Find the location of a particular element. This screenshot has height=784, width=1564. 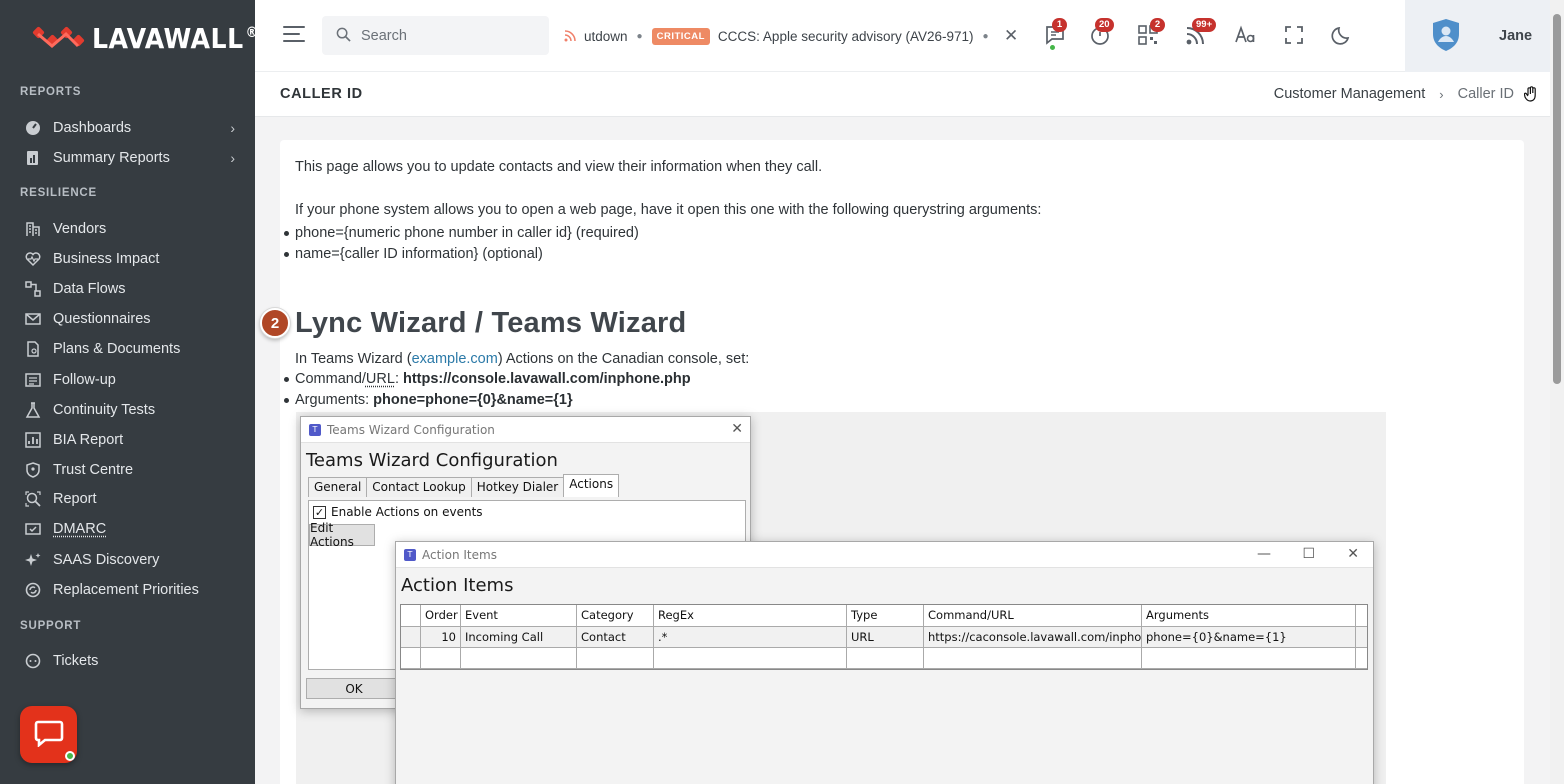

table-cell: URL is located at coordinates (885, 637).